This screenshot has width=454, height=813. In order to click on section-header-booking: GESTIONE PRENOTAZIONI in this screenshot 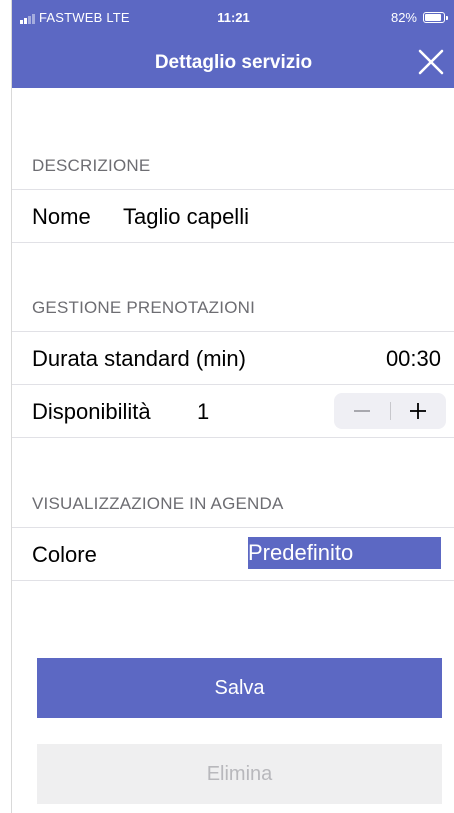, I will do `click(144, 307)`.